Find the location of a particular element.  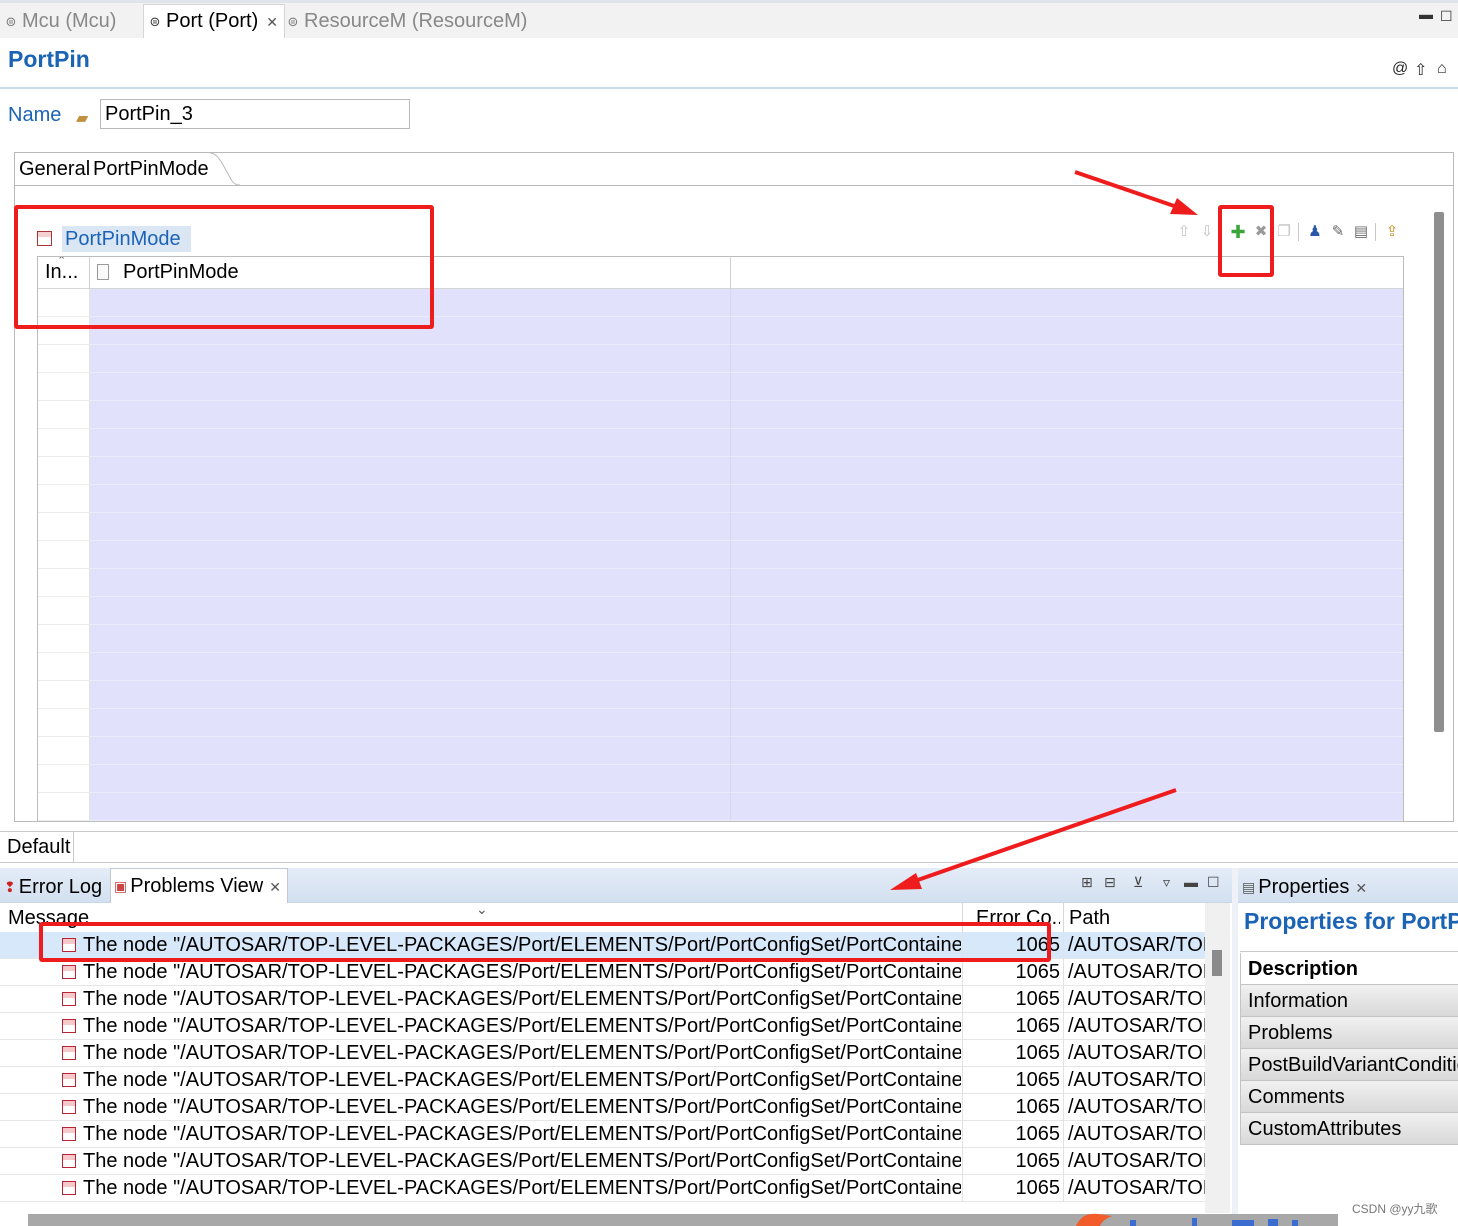

filter-icon: ⊻ is located at coordinates (1138, 882).